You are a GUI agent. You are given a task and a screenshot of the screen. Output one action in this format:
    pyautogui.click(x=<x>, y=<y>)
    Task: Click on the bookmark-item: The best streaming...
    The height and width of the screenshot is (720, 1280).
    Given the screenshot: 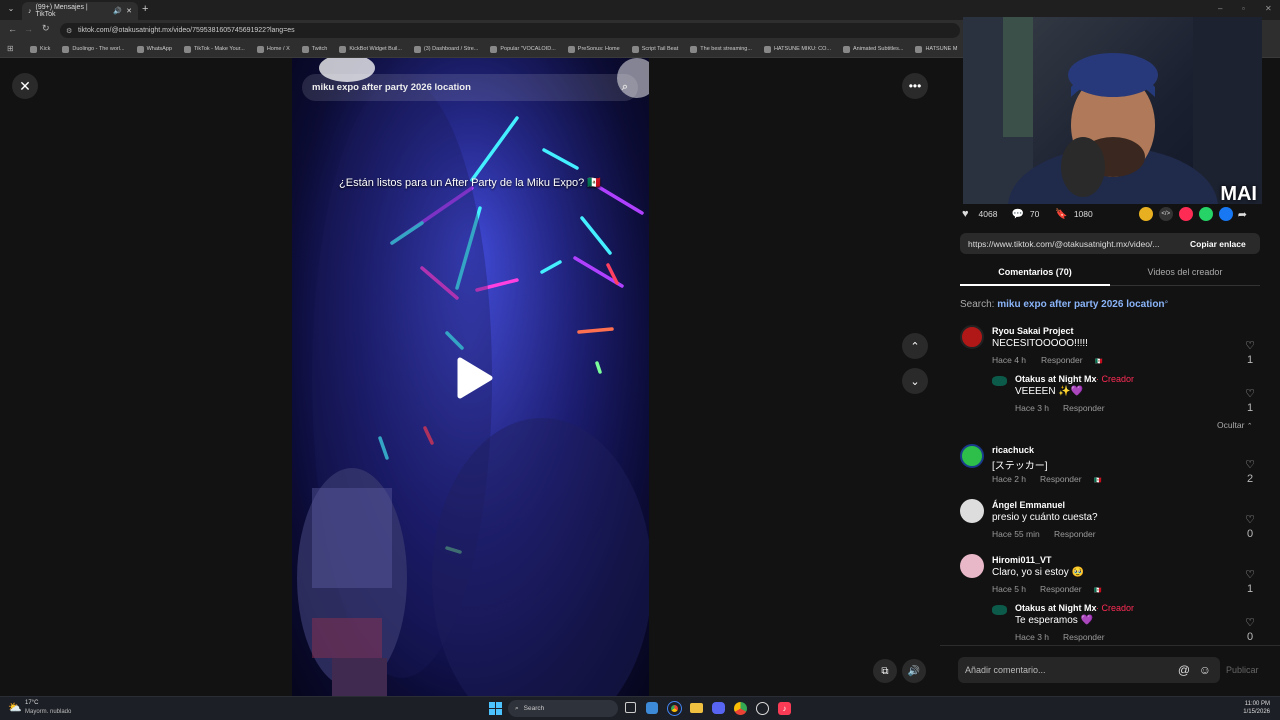 What is the action you would take?
    pyautogui.click(x=721, y=49)
    